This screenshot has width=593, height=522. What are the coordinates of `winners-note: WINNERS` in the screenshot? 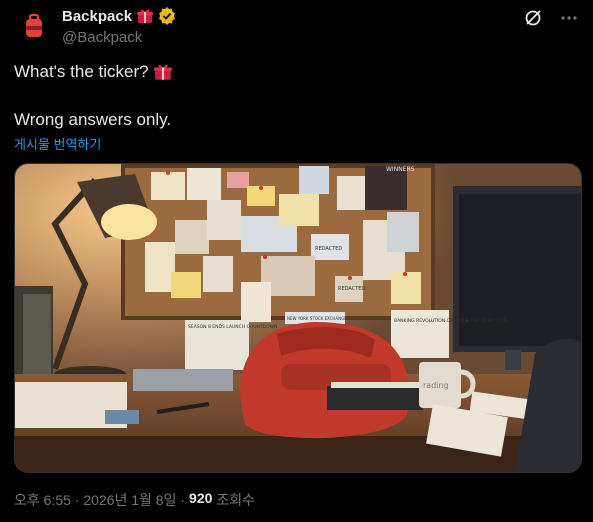 It's located at (400, 169).